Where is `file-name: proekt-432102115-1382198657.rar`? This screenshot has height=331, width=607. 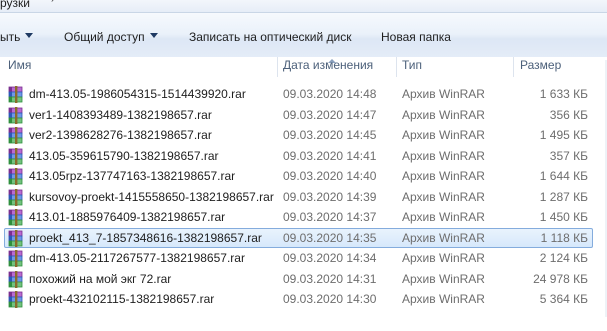
file-name: proekt-432102115-1382198657.rar is located at coordinates (122, 299).